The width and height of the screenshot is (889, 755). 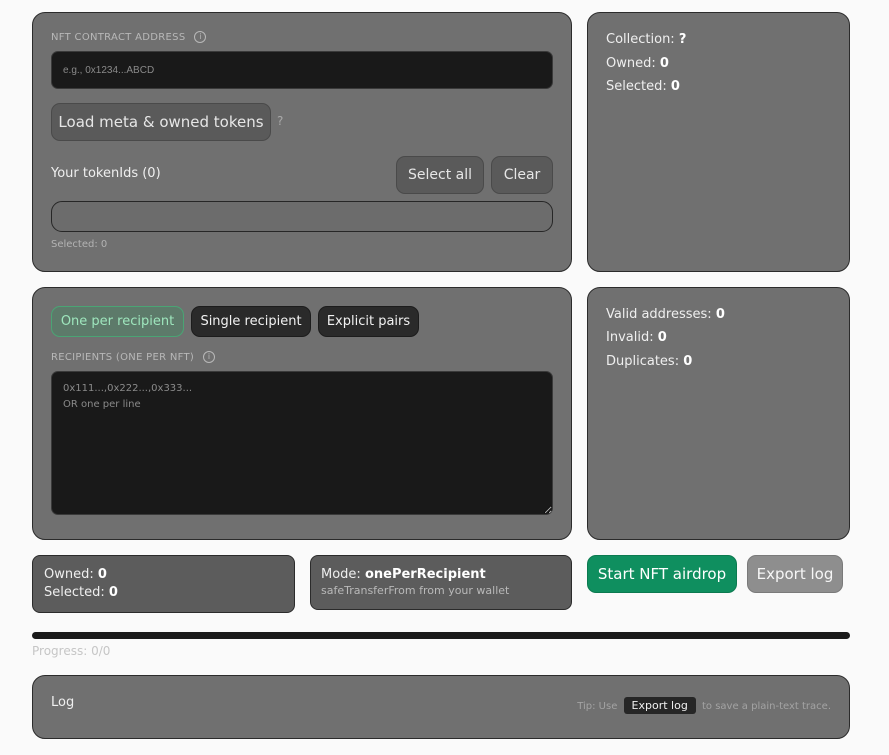 I want to click on valid-stat: Valid addresses: 0, so click(x=665, y=314).